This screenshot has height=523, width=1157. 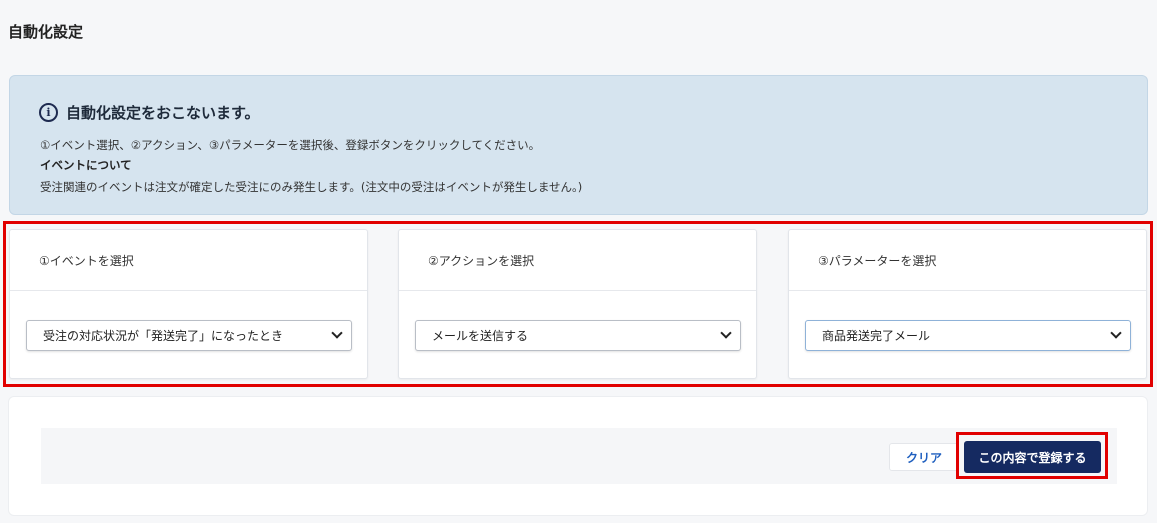 What do you see at coordinates (1032, 455) in the screenshot?
I see `highlight-frame-submit` at bounding box center [1032, 455].